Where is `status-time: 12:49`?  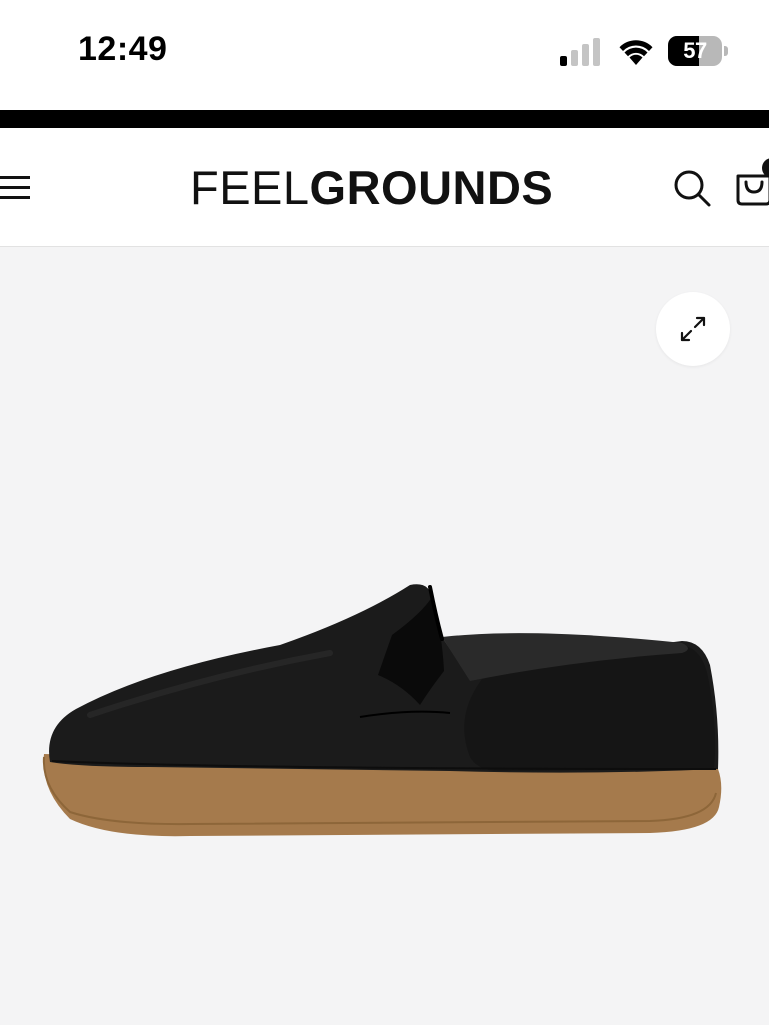
status-time: 12:49 is located at coordinates (123, 49).